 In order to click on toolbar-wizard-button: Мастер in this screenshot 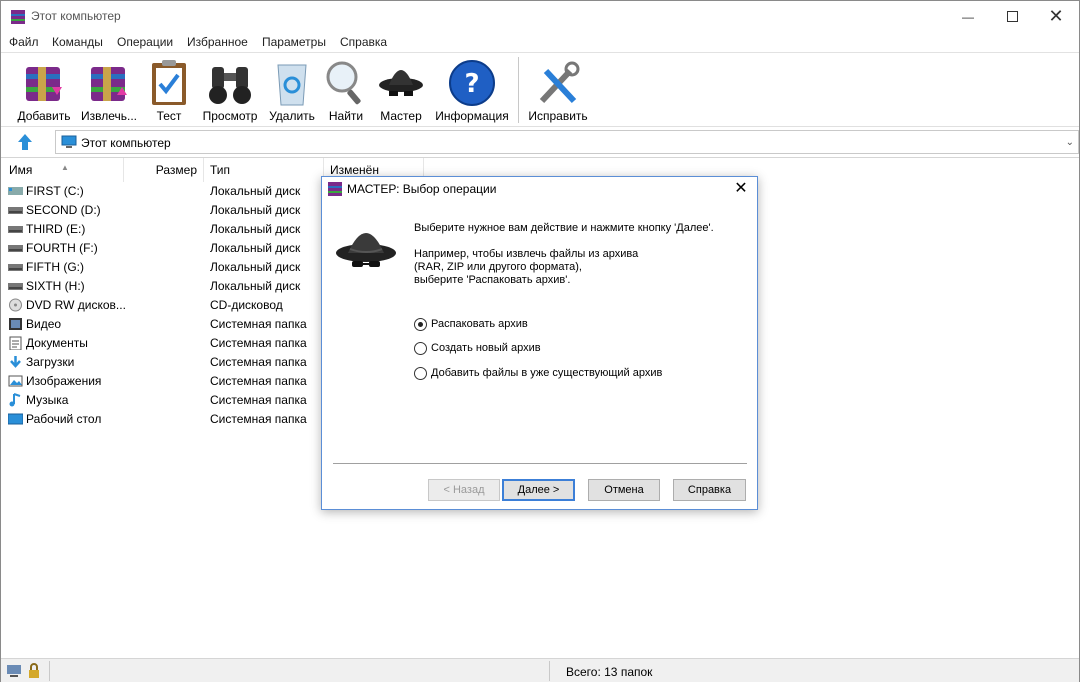, I will do `click(401, 90)`.